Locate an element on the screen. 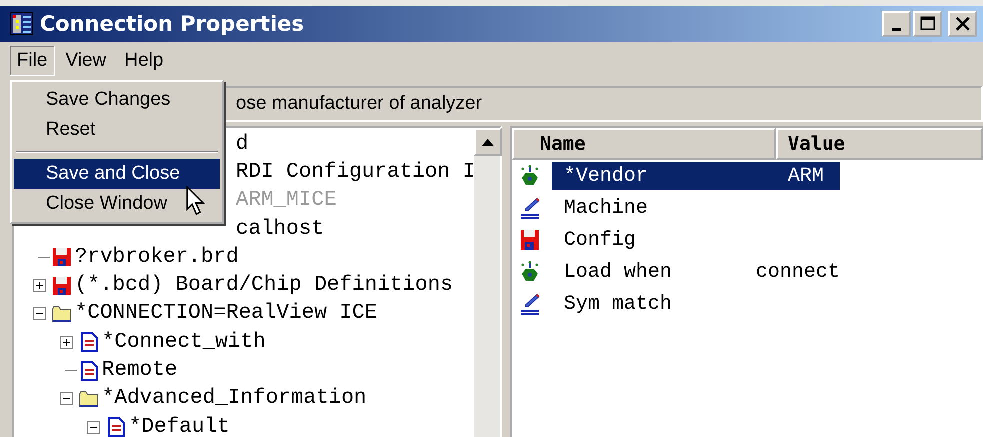  scrollbar is located at coordinates (486, 282).